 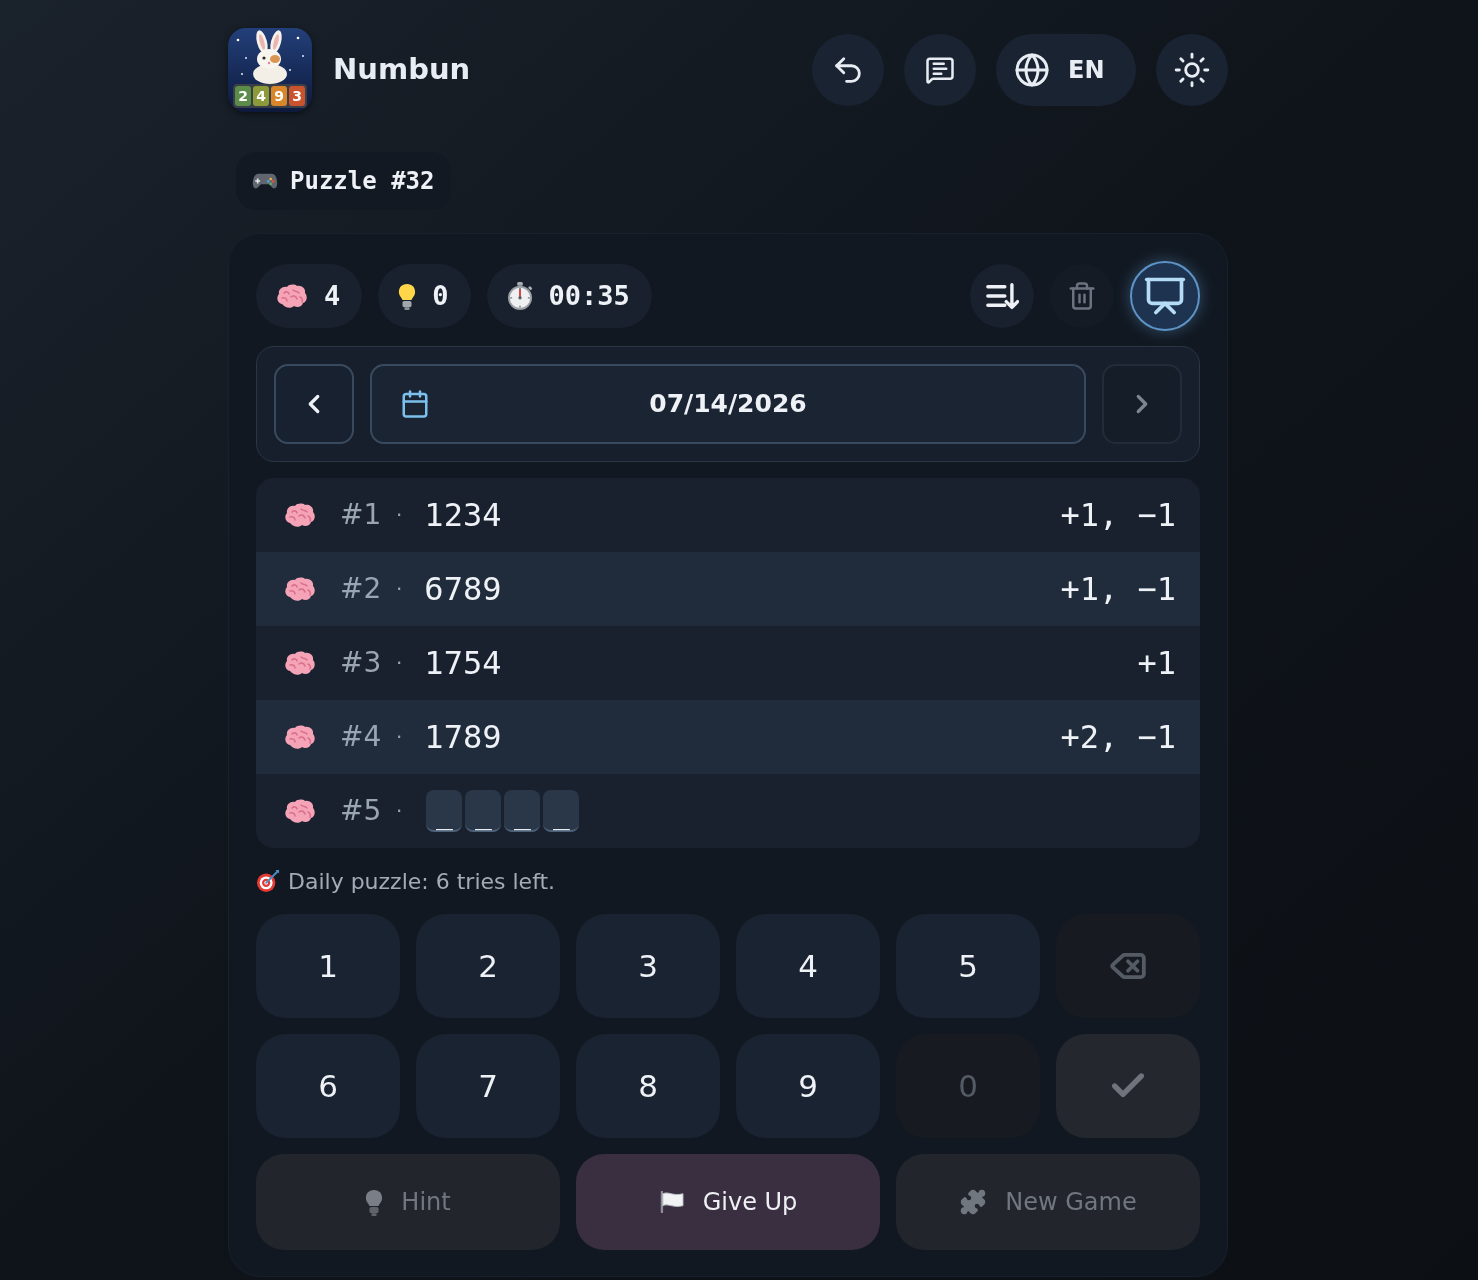 What do you see at coordinates (463, 663) in the screenshot?
I see `guess-digits: 1754` at bounding box center [463, 663].